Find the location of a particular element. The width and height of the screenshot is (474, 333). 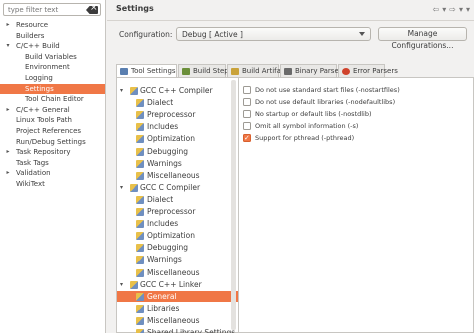

nav-item: Builders is located at coordinates (52, 36).